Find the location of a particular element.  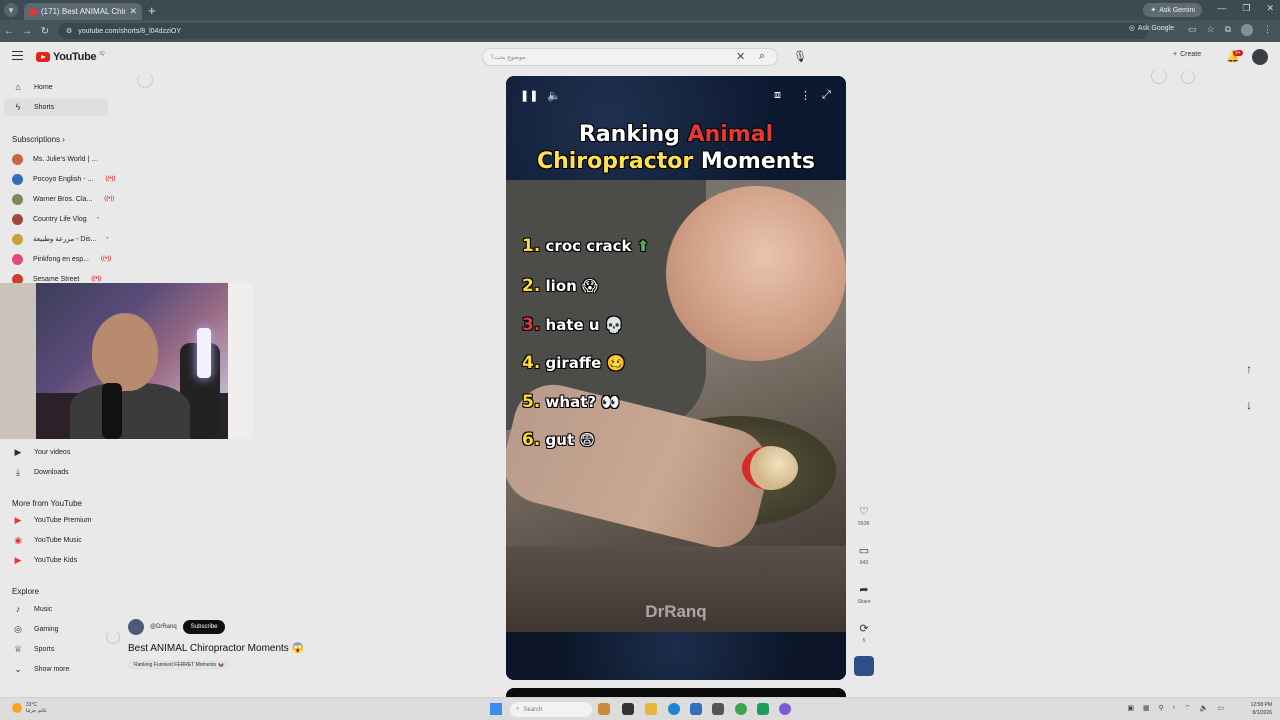

sidebar-item-subscription: Warner Bros. Cla... ((•)) is located at coordinates (63, 199).